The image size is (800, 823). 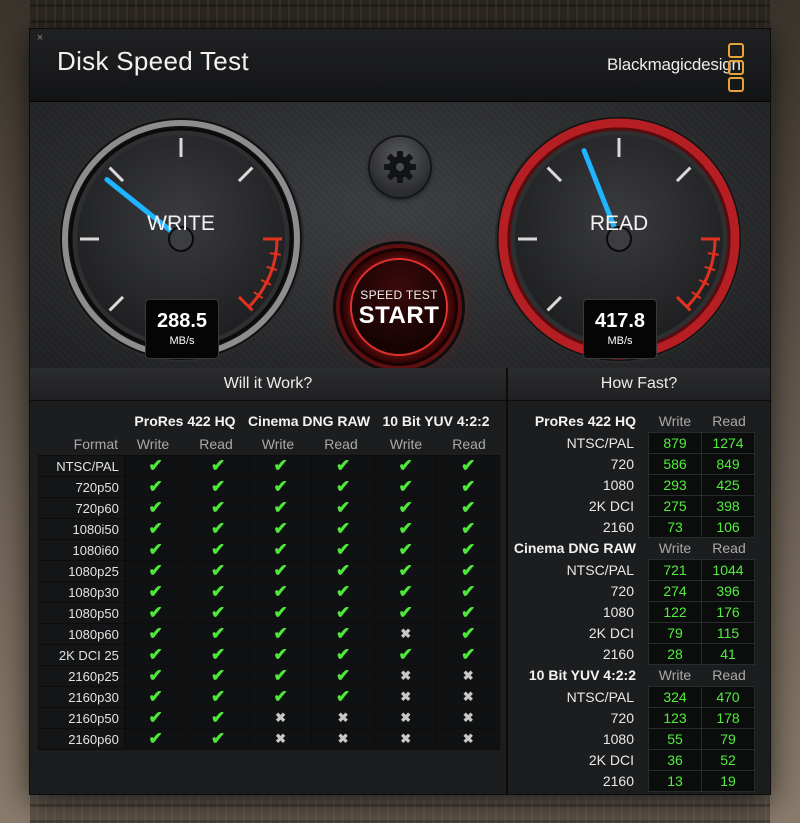 What do you see at coordinates (728, 485) in the screenshot?
I see `read-speed-cell: 425` at bounding box center [728, 485].